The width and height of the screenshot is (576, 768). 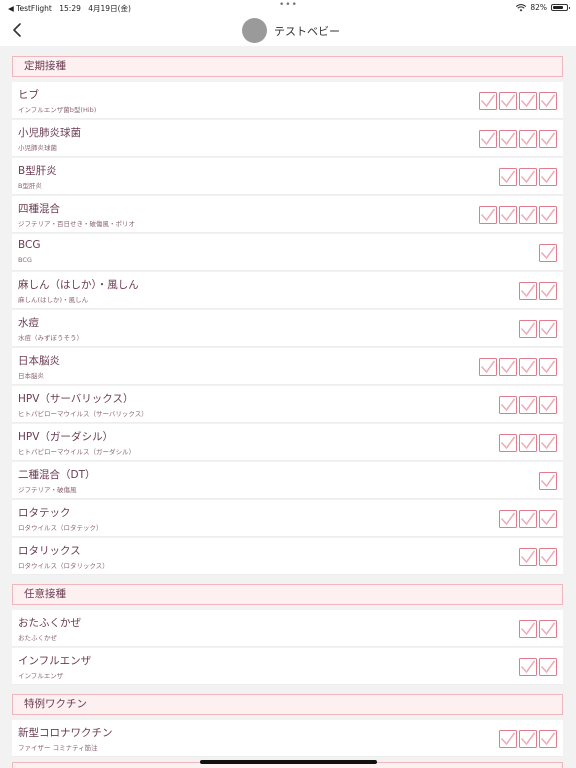 What do you see at coordinates (53, 300) in the screenshot?
I see `vaccine-description: 麻しん(はしか)・風しん` at bounding box center [53, 300].